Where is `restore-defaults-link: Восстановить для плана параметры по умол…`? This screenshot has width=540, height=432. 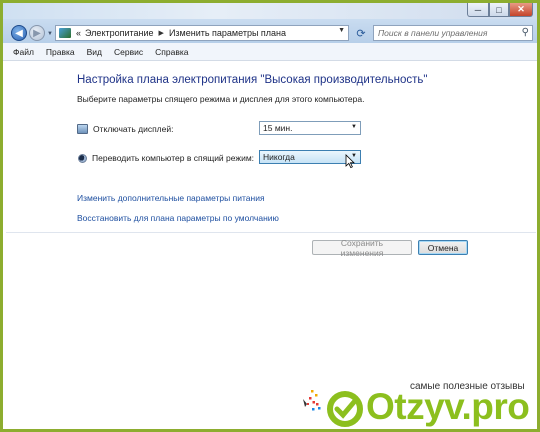
restore-defaults-link: Восстановить для плана параметры по умол… is located at coordinates (178, 218).